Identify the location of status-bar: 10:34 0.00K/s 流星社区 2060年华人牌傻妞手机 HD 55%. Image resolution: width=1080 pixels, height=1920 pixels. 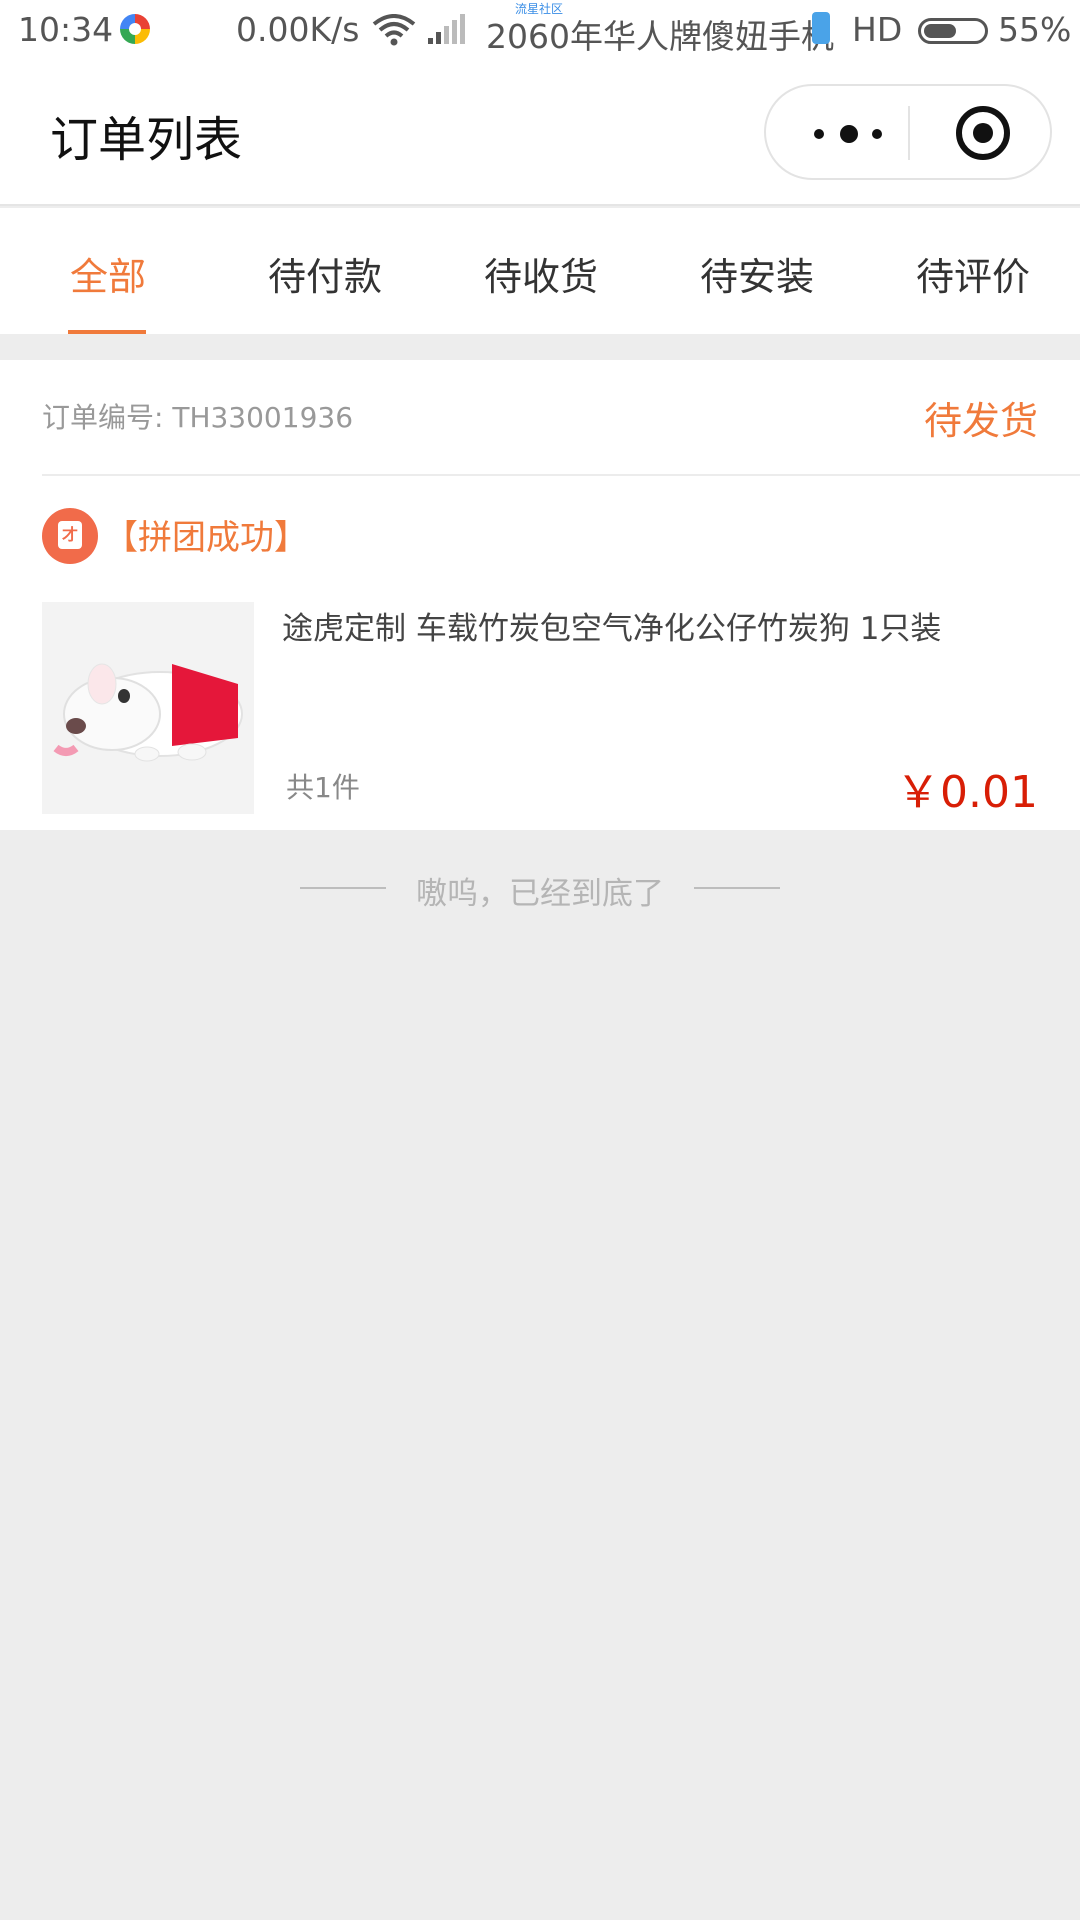
(540, 31).